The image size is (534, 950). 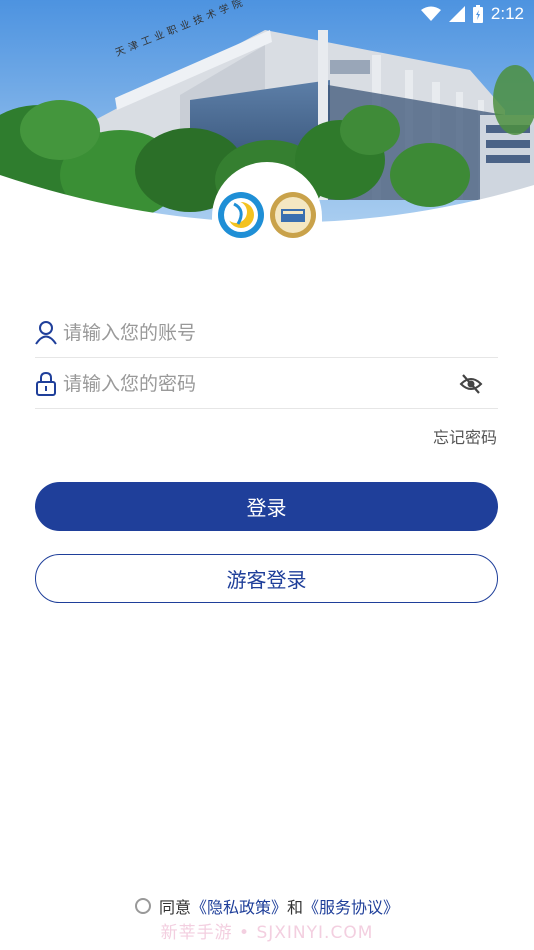 What do you see at coordinates (293, 215) in the screenshot?
I see `college-seal-logo` at bounding box center [293, 215].